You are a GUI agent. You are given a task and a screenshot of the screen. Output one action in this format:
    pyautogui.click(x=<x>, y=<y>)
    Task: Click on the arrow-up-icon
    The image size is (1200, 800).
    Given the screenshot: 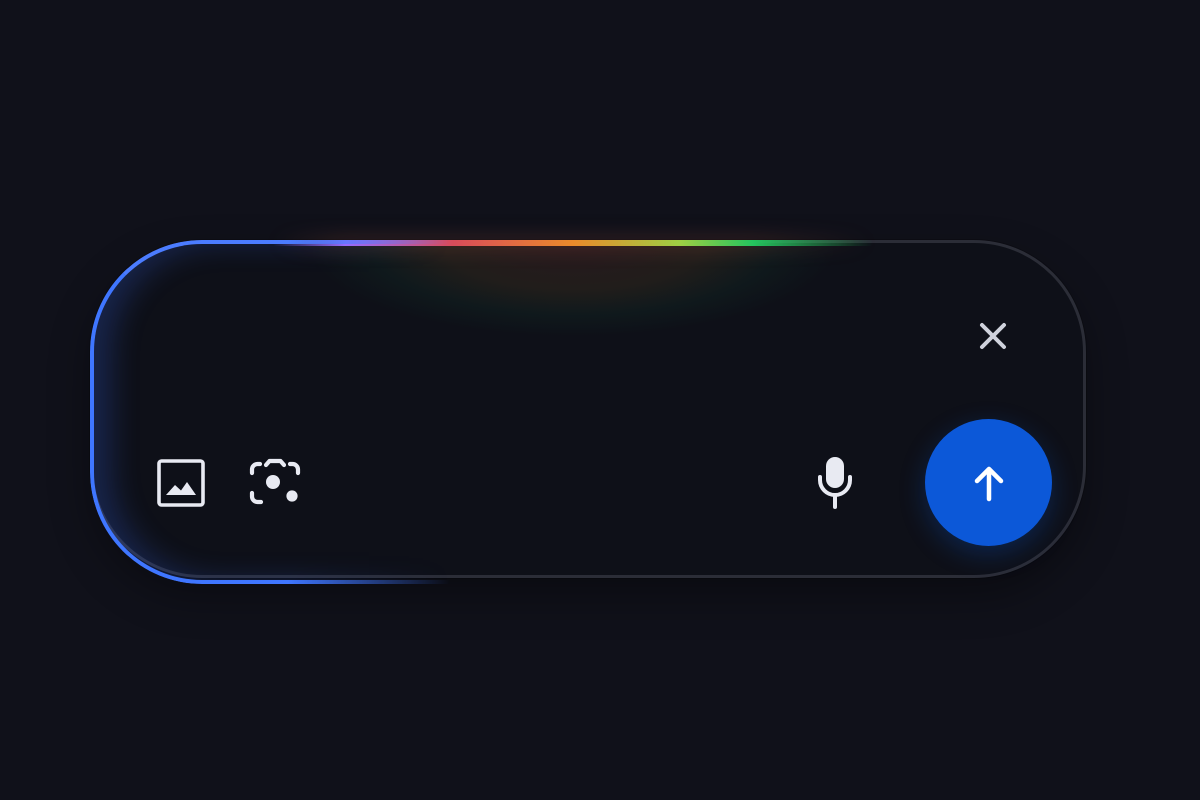 What is the action you would take?
    pyautogui.click(x=988, y=483)
    